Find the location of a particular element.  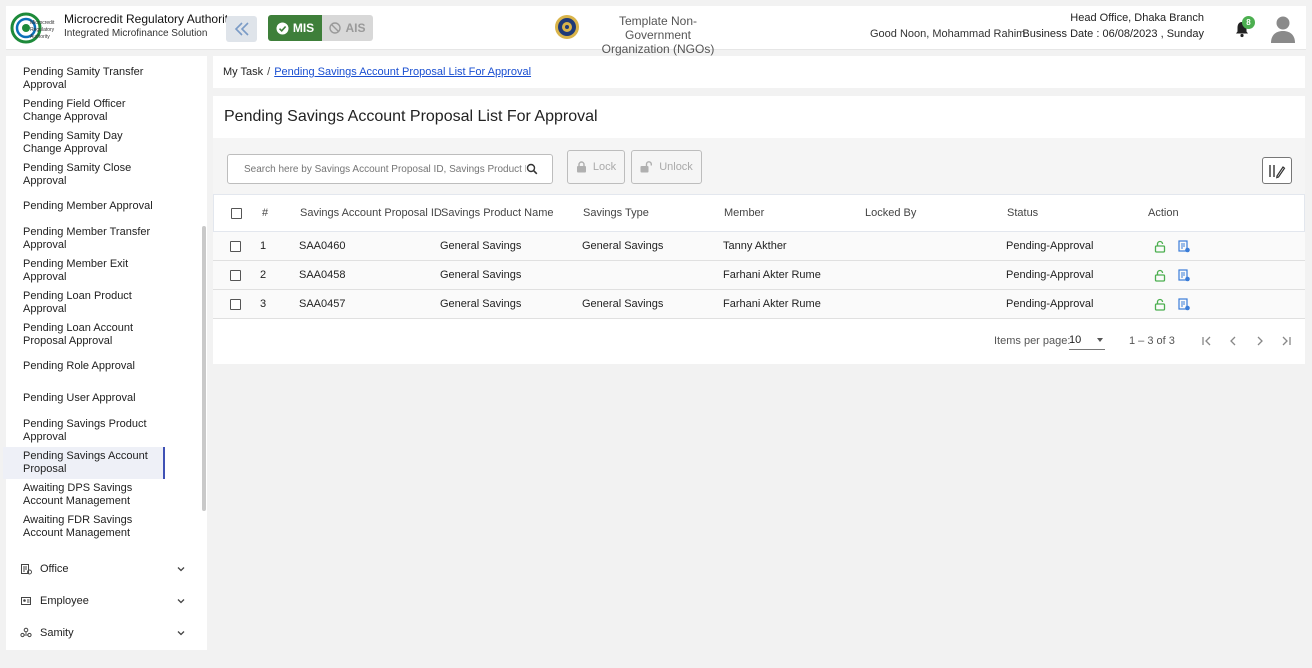

column-header-proposal-id: Savings Account Proposal ID is located at coordinates (371, 213).